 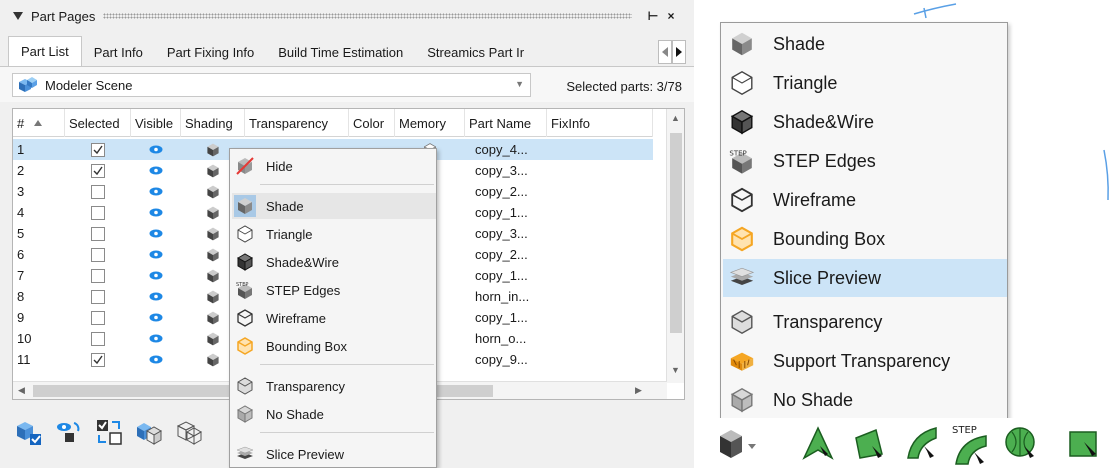 I want to click on select-shell-tool-icon, so click(x=1022, y=444).